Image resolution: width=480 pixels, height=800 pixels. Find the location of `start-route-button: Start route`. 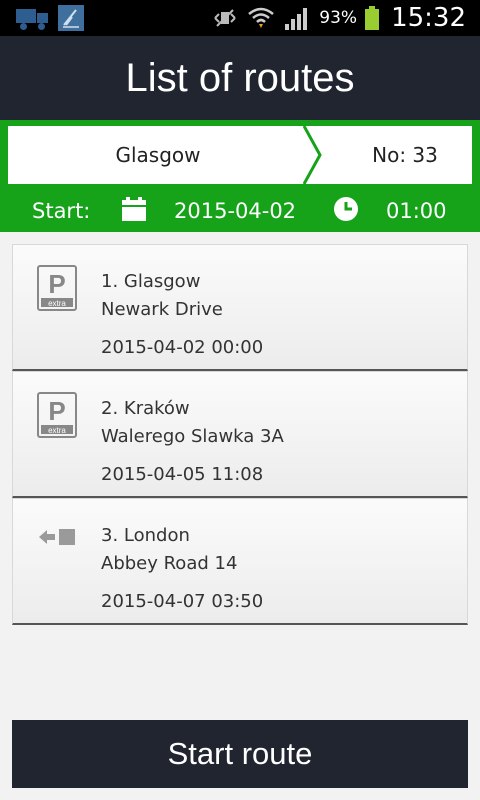

start-route-button: Start route is located at coordinates (240, 754).